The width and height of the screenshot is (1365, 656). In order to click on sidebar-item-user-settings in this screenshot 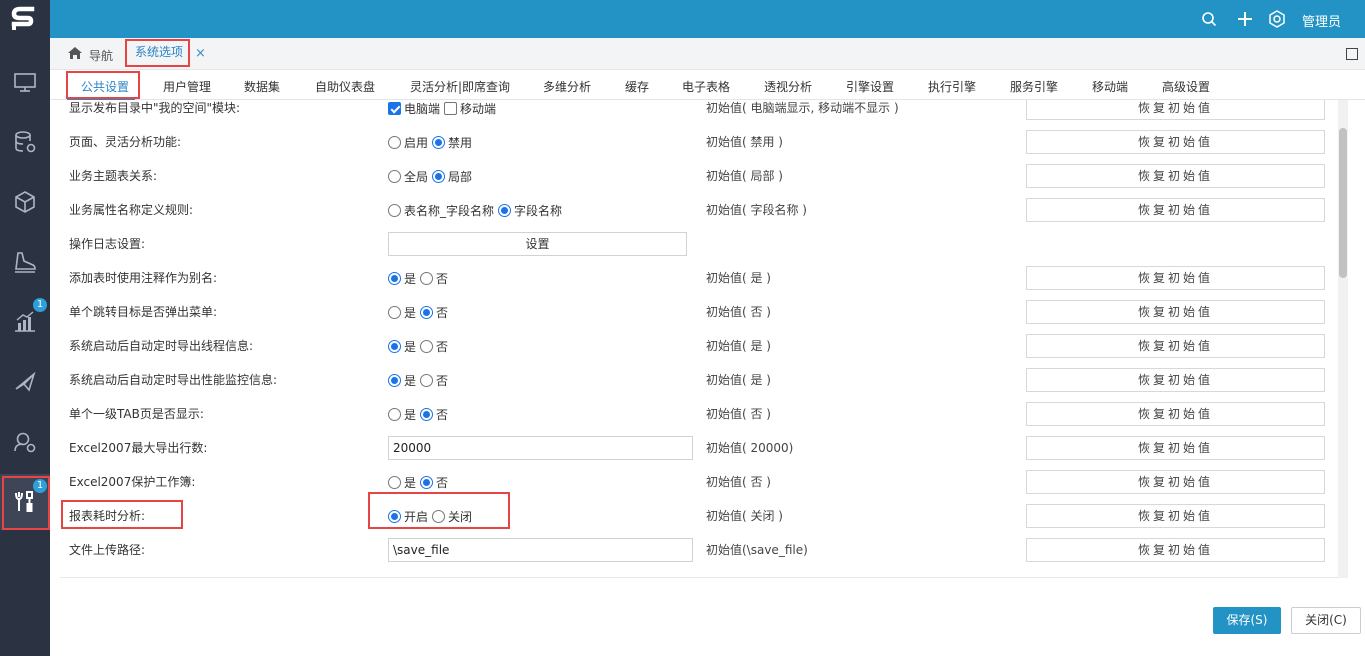, I will do `click(25, 442)`.